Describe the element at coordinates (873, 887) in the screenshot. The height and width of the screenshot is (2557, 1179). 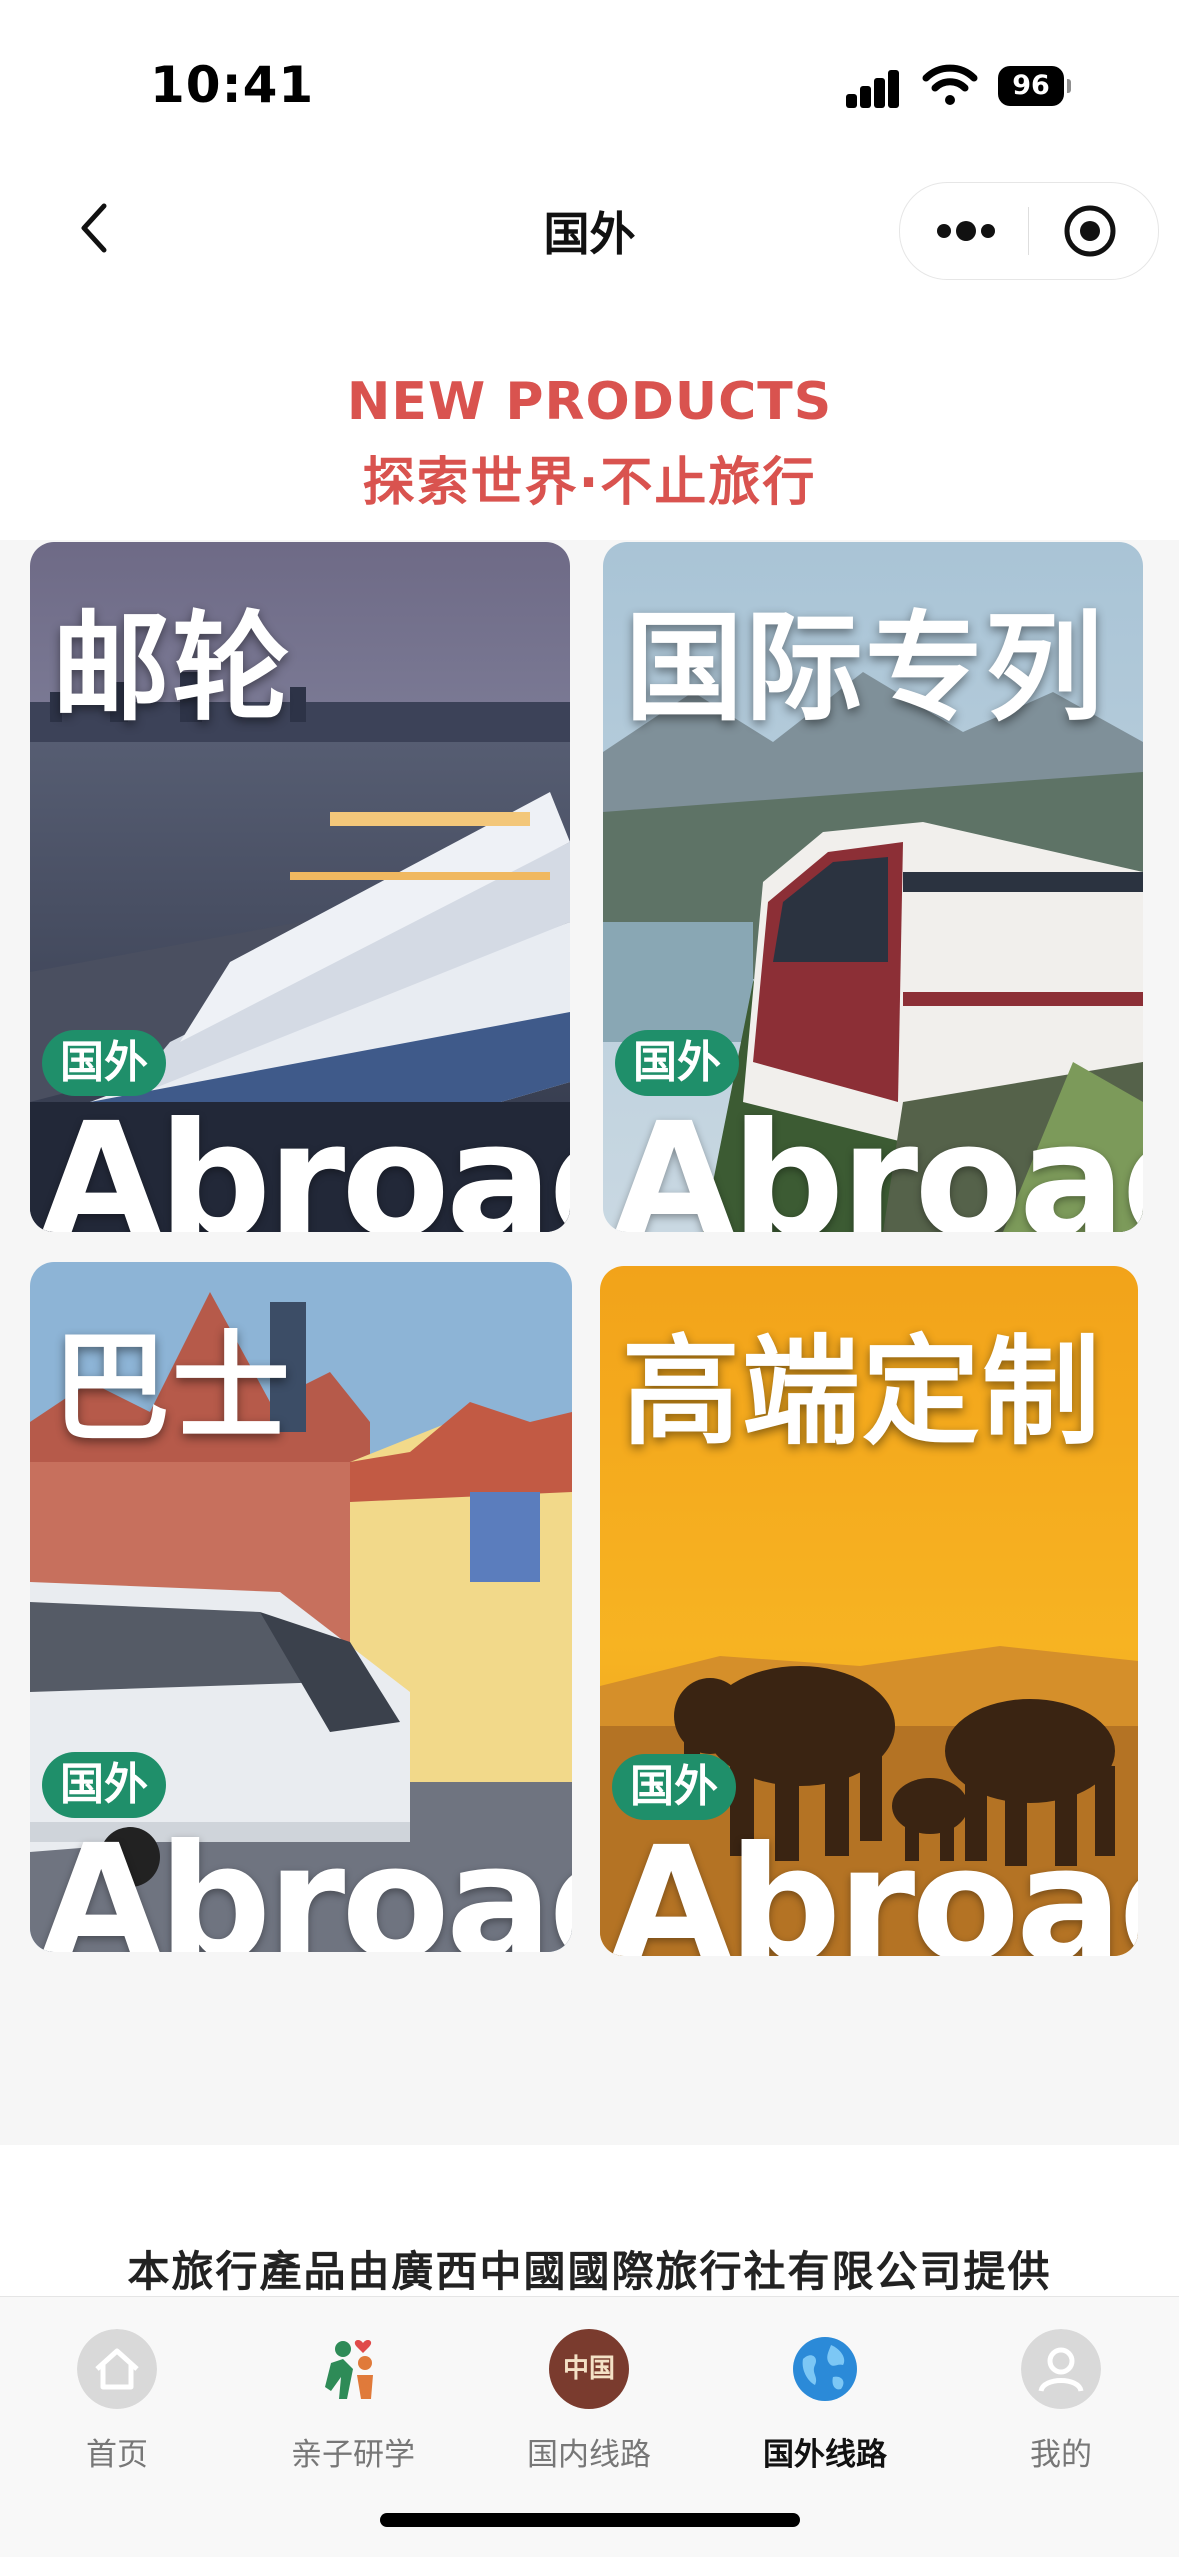
I see `product-card-rail: 国际专列 国外 Abroad` at that location.